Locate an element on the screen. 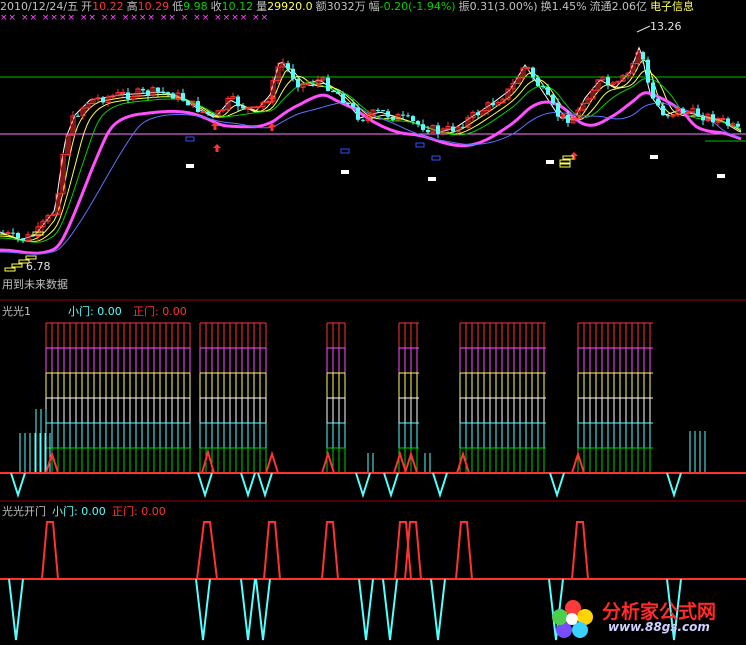 This screenshot has width=746, height=645. header-sector: 电子信息 is located at coordinates (672, 6).